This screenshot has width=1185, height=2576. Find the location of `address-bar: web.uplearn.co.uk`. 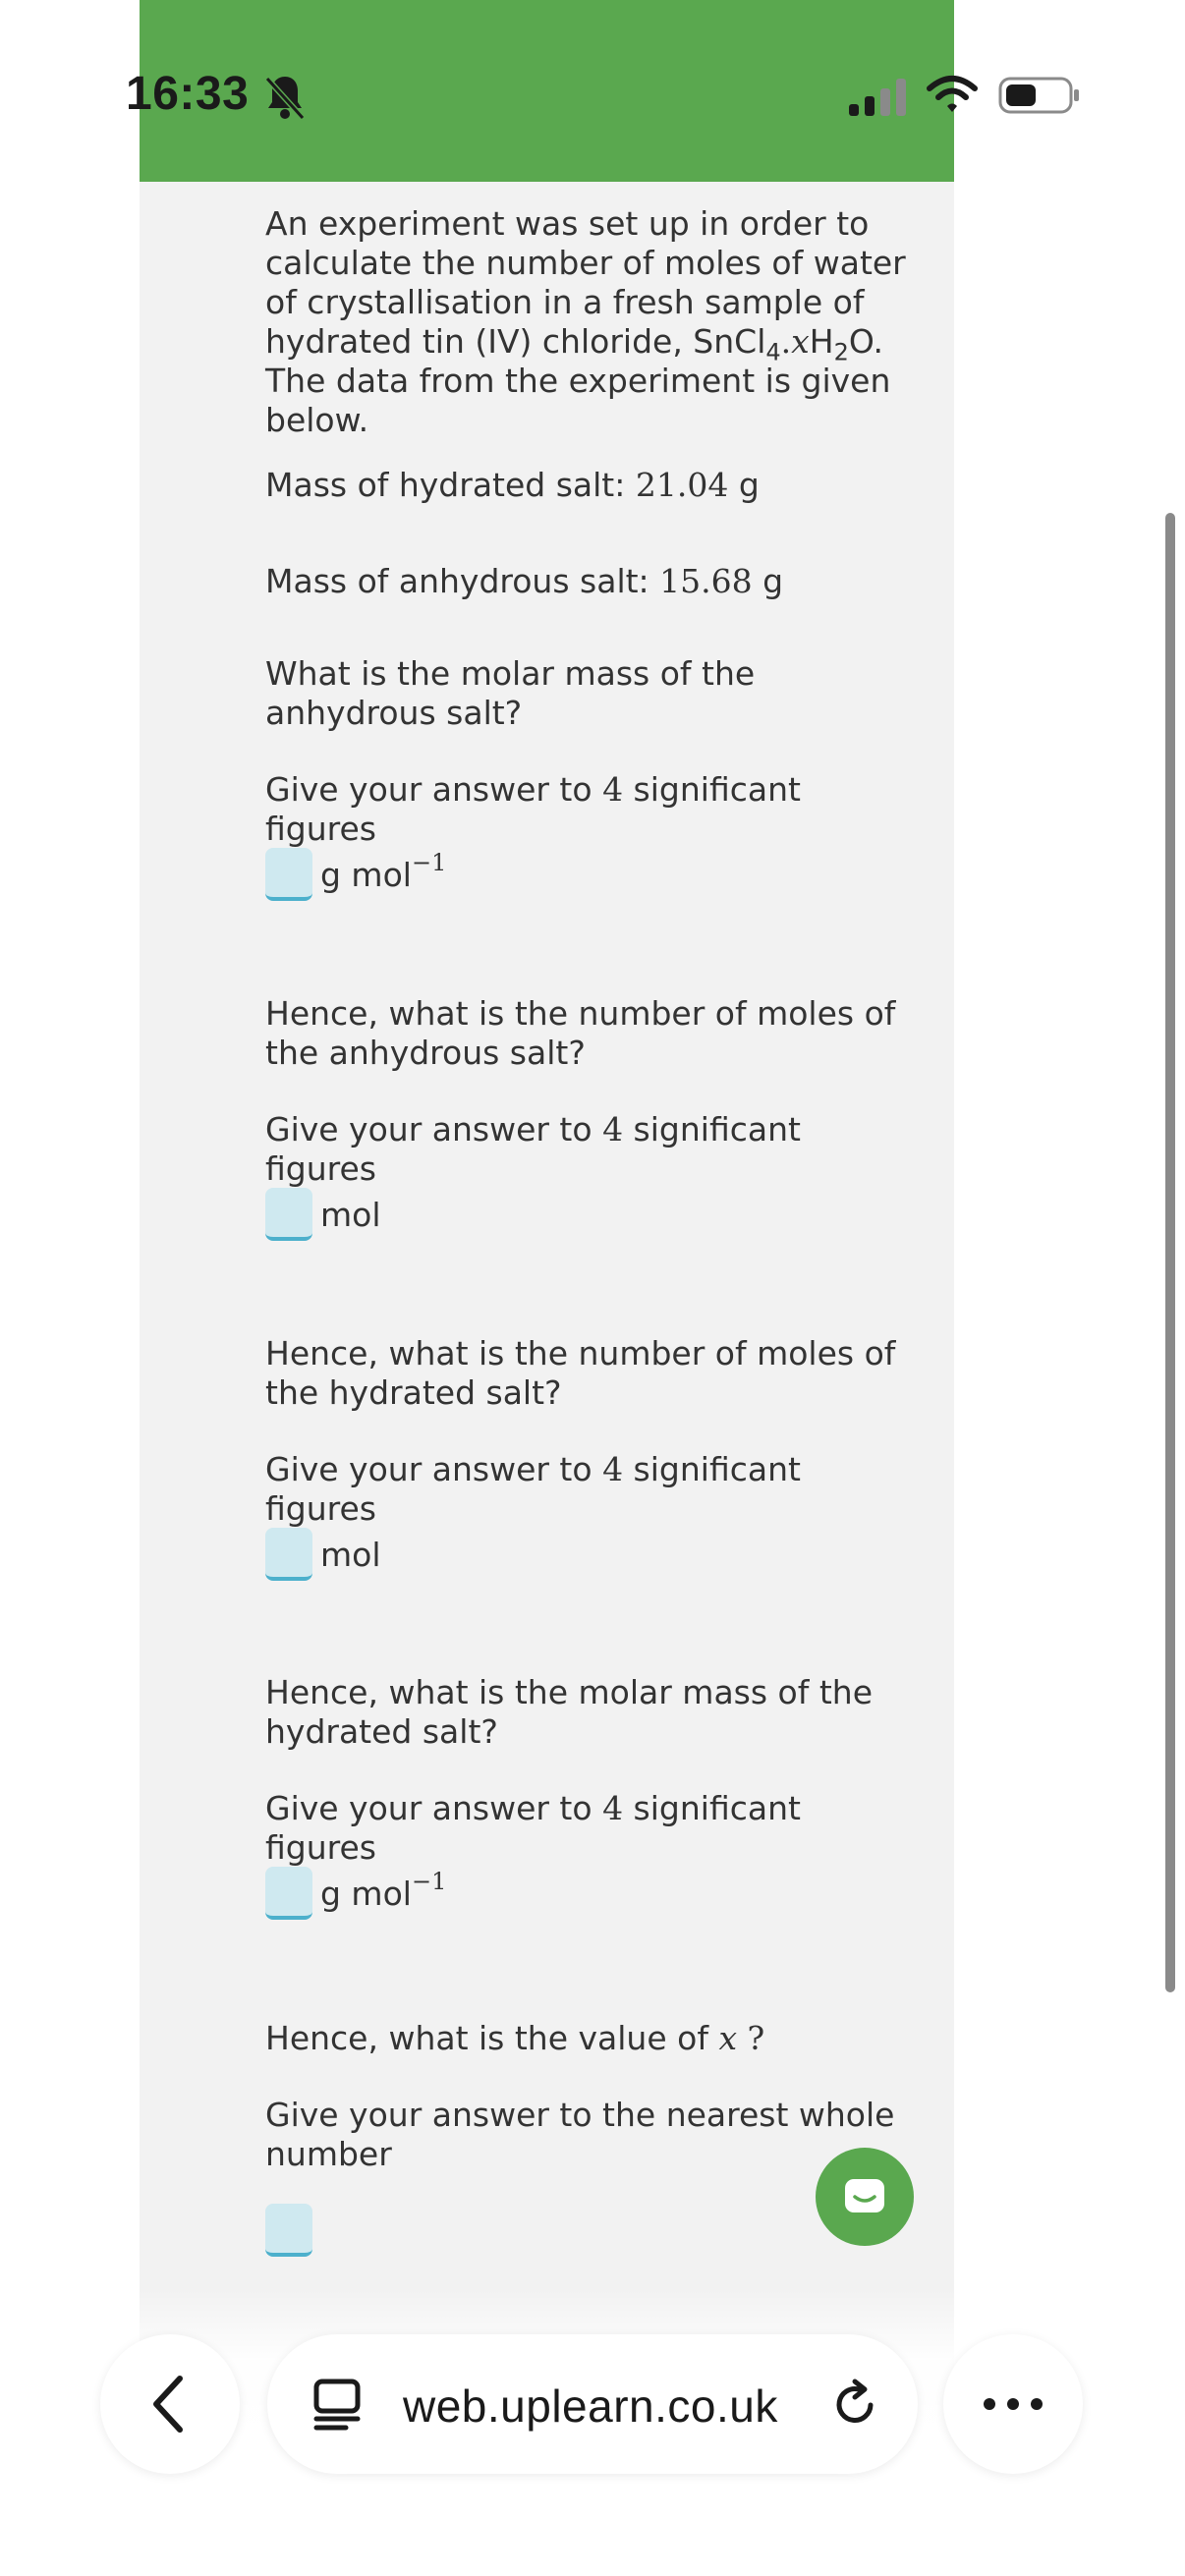

address-bar: web.uplearn.co.uk is located at coordinates (592, 2404).